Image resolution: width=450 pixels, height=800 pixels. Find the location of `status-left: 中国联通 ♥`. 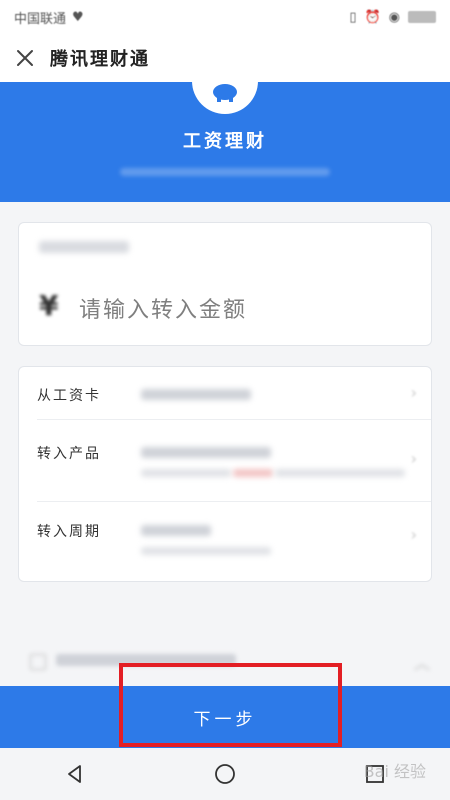

status-left: 中国联通 ♥ is located at coordinates (49, 17).